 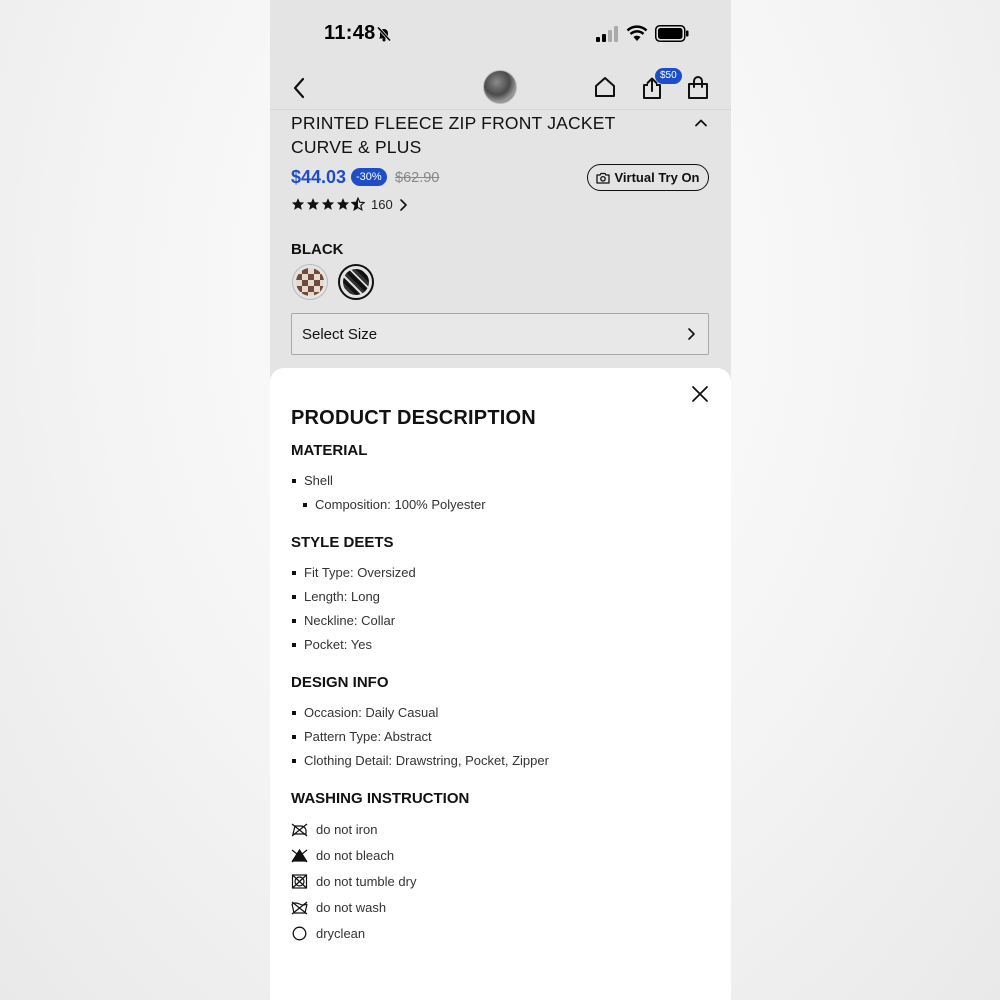 What do you see at coordinates (319, 177) in the screenshot?
I see `sale-price: $44.03` at bounding box center [319, 177].